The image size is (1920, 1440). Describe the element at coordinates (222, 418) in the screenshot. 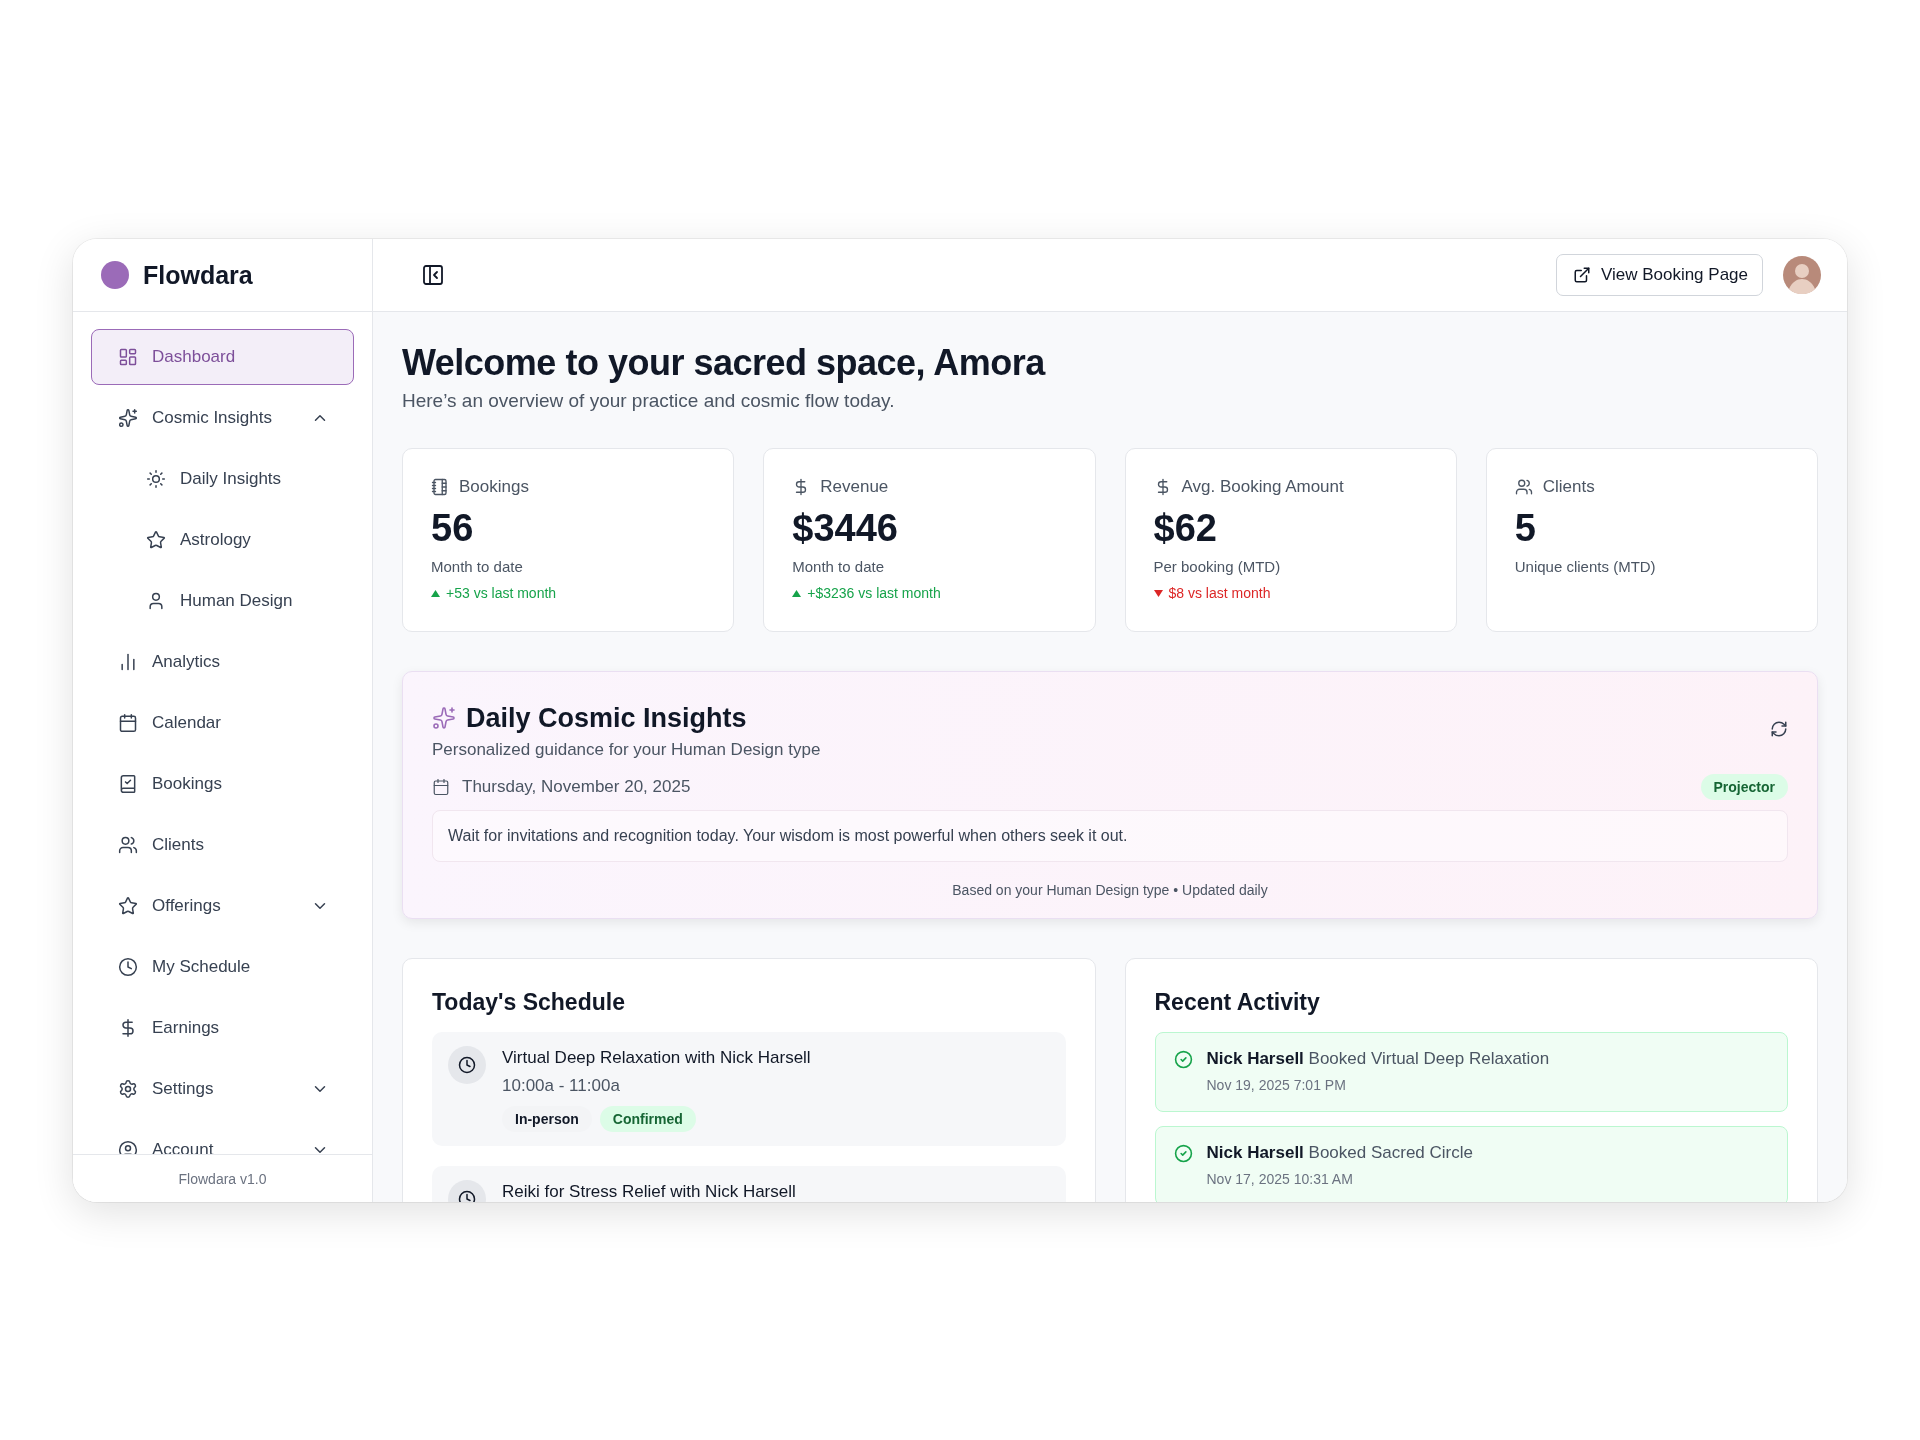

I see `nav-item: Cosmic Insights` at that location.